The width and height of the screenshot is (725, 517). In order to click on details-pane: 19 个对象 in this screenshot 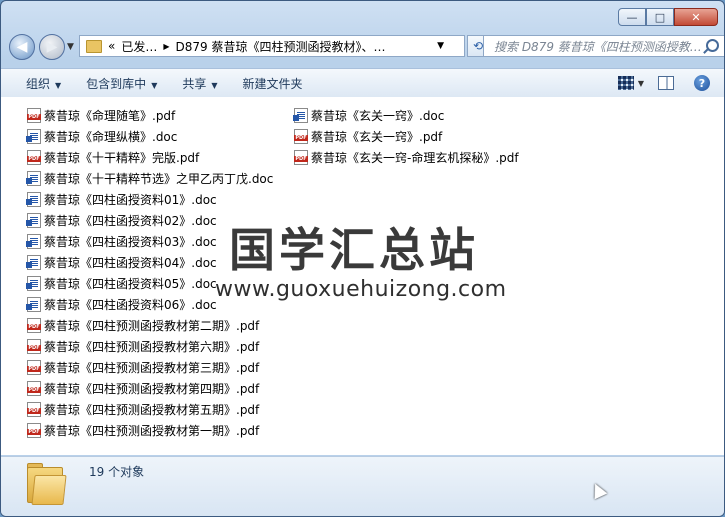, I will do `click(362, 486)`.